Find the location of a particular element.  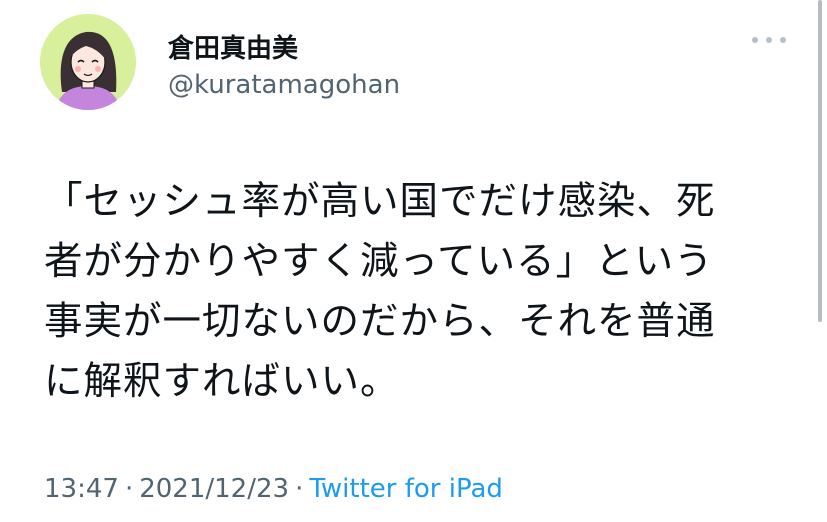

cartoon-woman-avatar-icon is located at coordinates (88, 62).